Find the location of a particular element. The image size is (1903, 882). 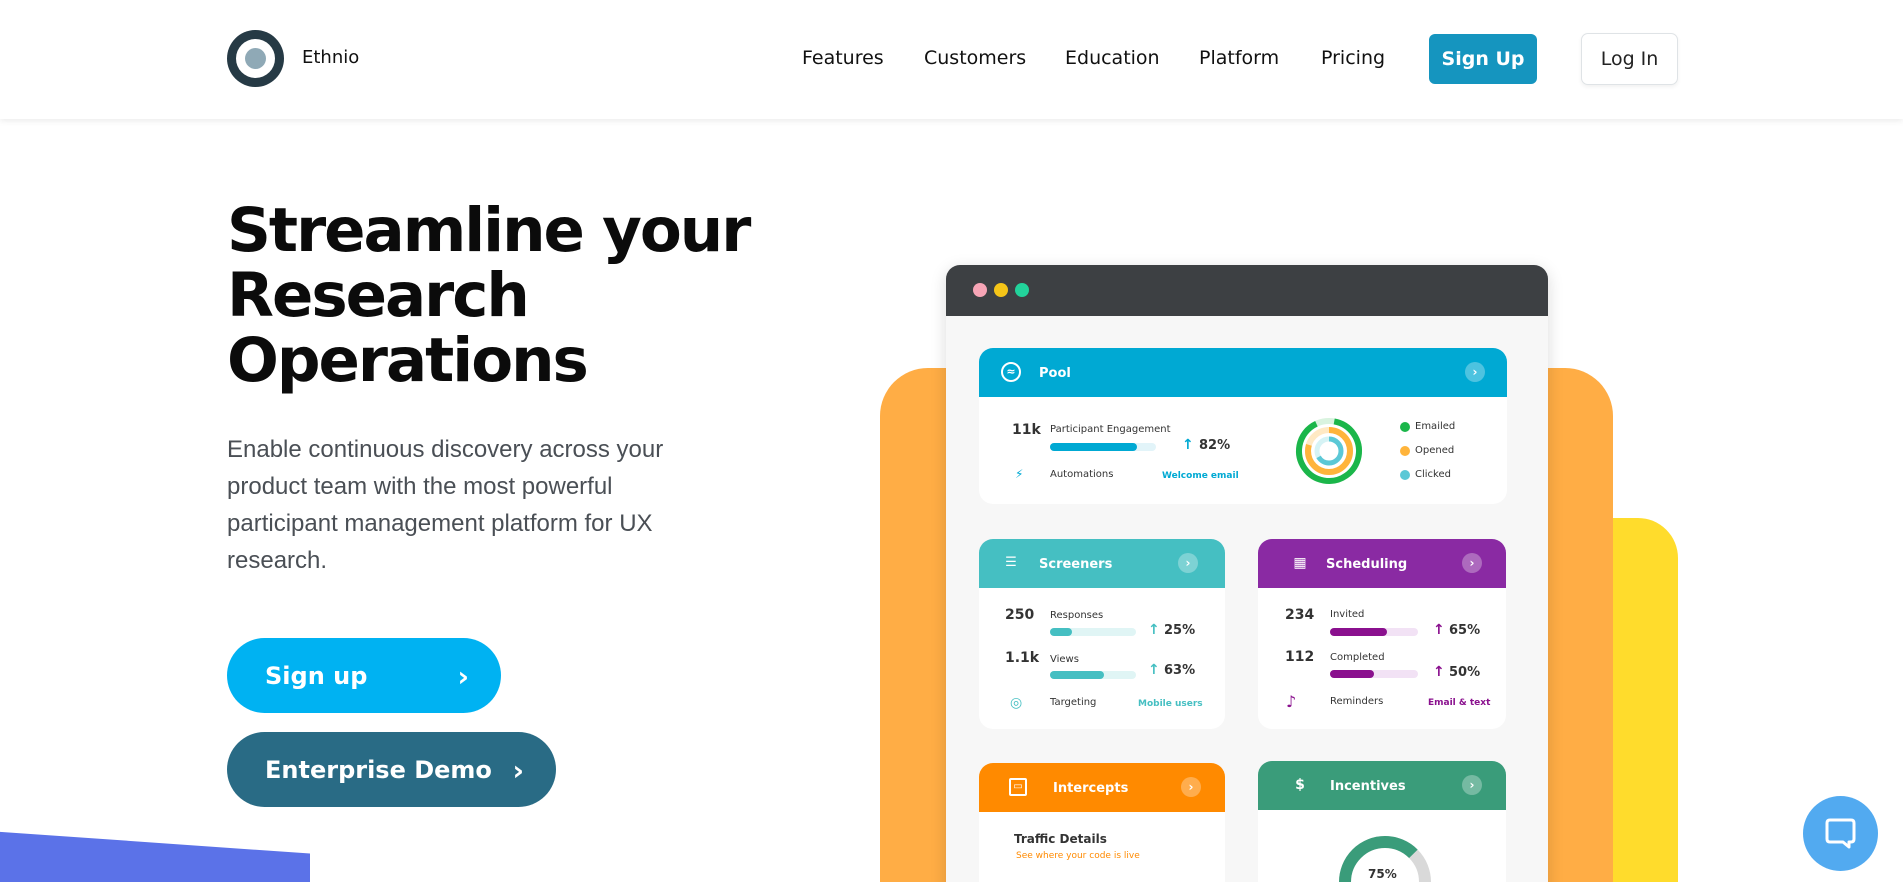

automation-bolt-icon: ⚡ is located at coordinates (1019, 474).